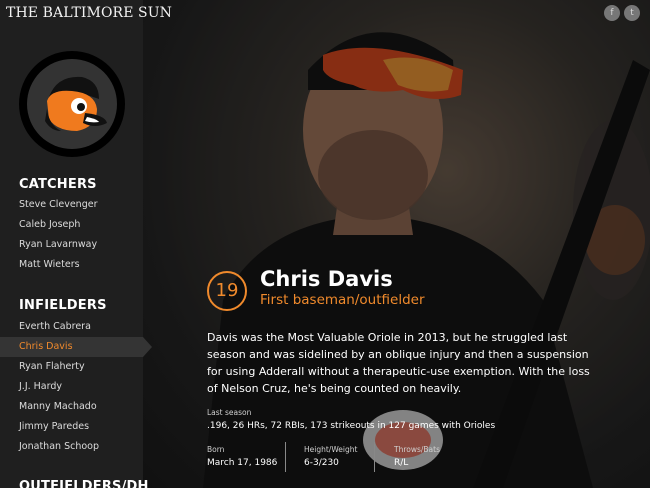 Image resolution: width=650 pixels, height=488 pixels. I want to click on facebook-icon: f, so click(612, 13).